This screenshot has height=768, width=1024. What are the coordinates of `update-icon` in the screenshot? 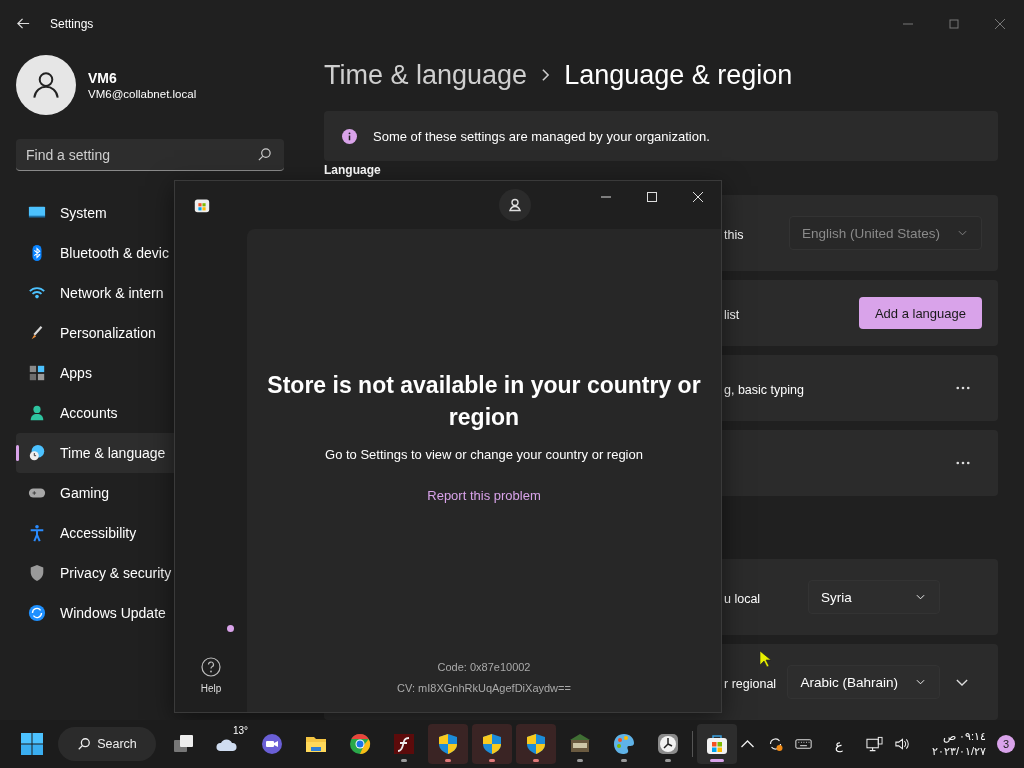 It's located at (37, 613).